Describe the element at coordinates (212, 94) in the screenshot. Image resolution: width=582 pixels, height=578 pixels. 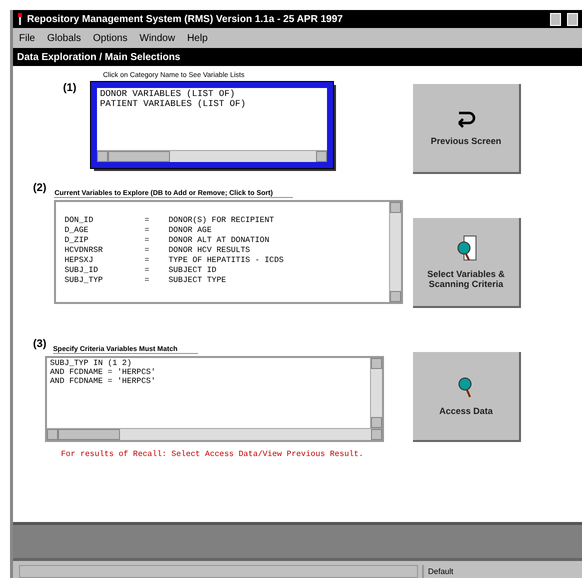
I see `category-item: DONOR VARIABLES (LIST OF)` at that location.